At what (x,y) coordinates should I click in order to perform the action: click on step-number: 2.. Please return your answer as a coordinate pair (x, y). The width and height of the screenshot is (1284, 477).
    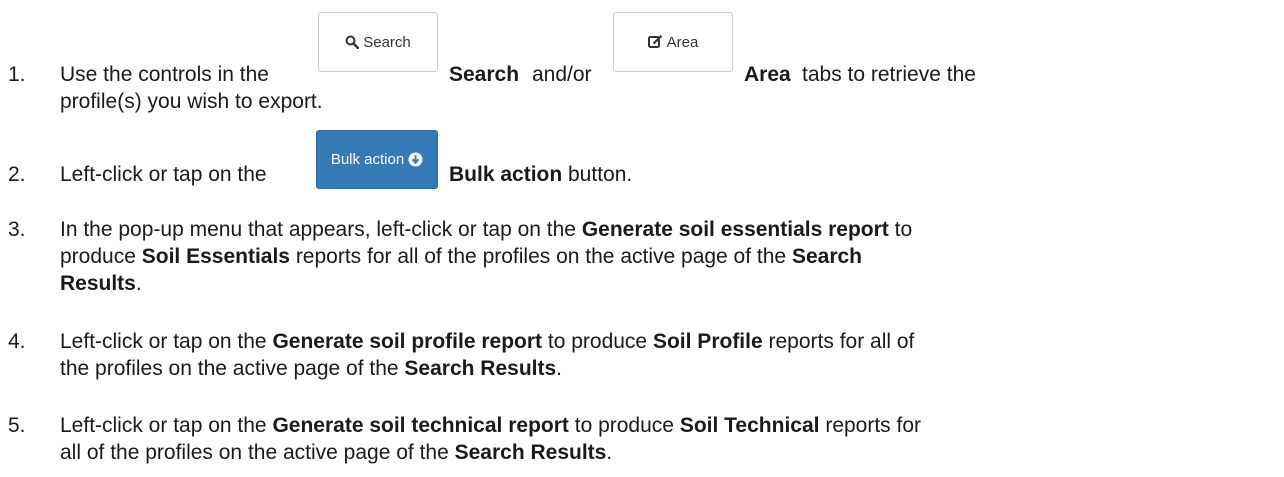
    Looking at the image, I should click on (17, 174).